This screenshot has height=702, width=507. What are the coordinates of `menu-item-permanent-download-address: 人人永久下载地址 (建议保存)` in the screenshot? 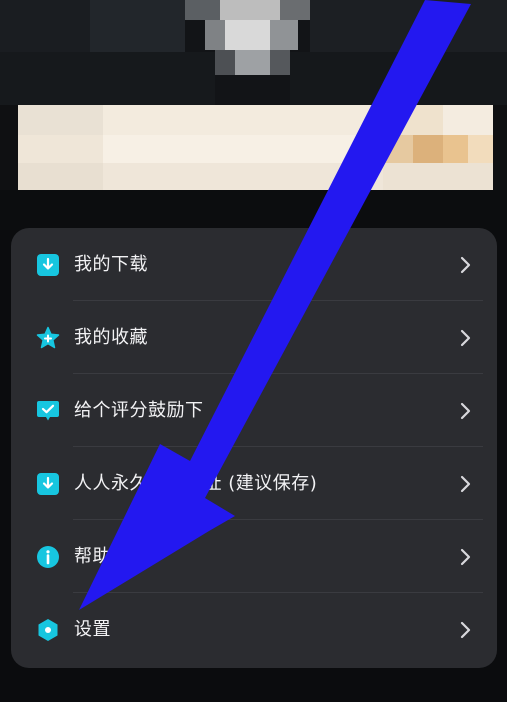 It's located at (254, 483).